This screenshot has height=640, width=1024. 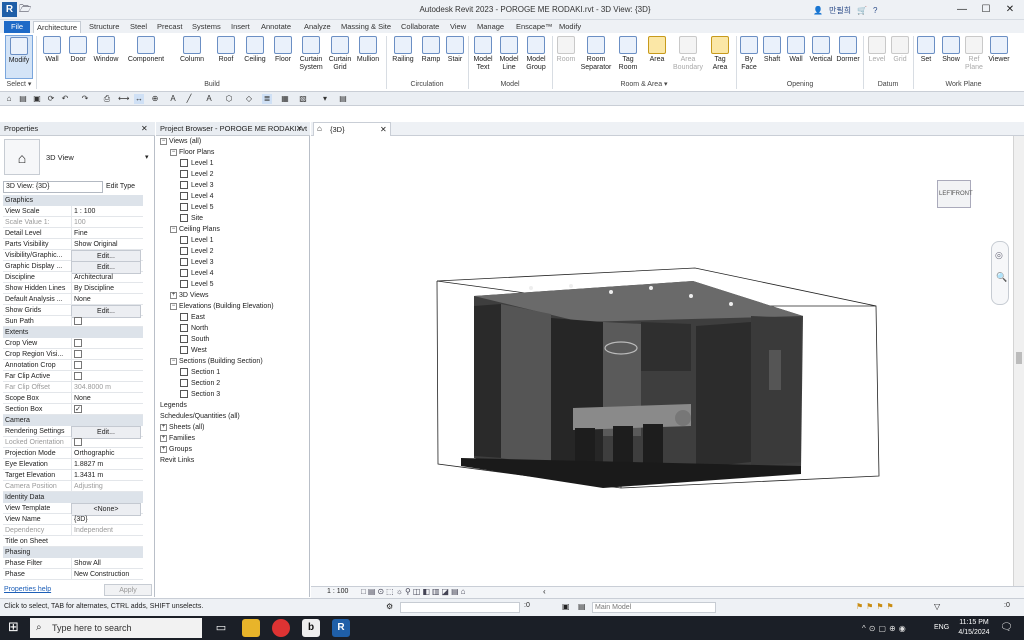 I want to click on model-text-button: Model Text, so click(x=483, y=57).